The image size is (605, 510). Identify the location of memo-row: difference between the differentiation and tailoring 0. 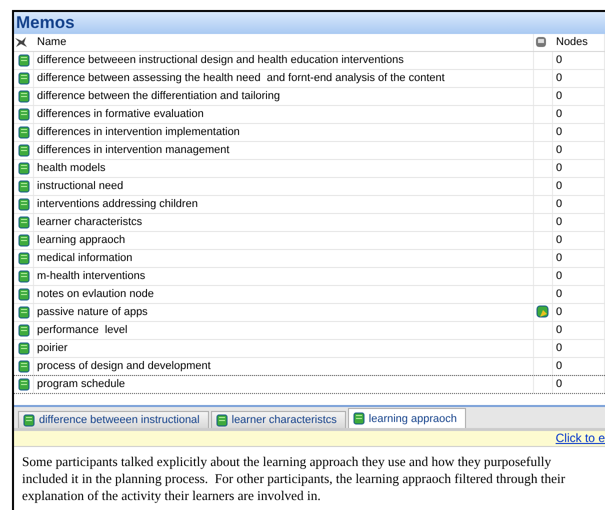
(309, 97).